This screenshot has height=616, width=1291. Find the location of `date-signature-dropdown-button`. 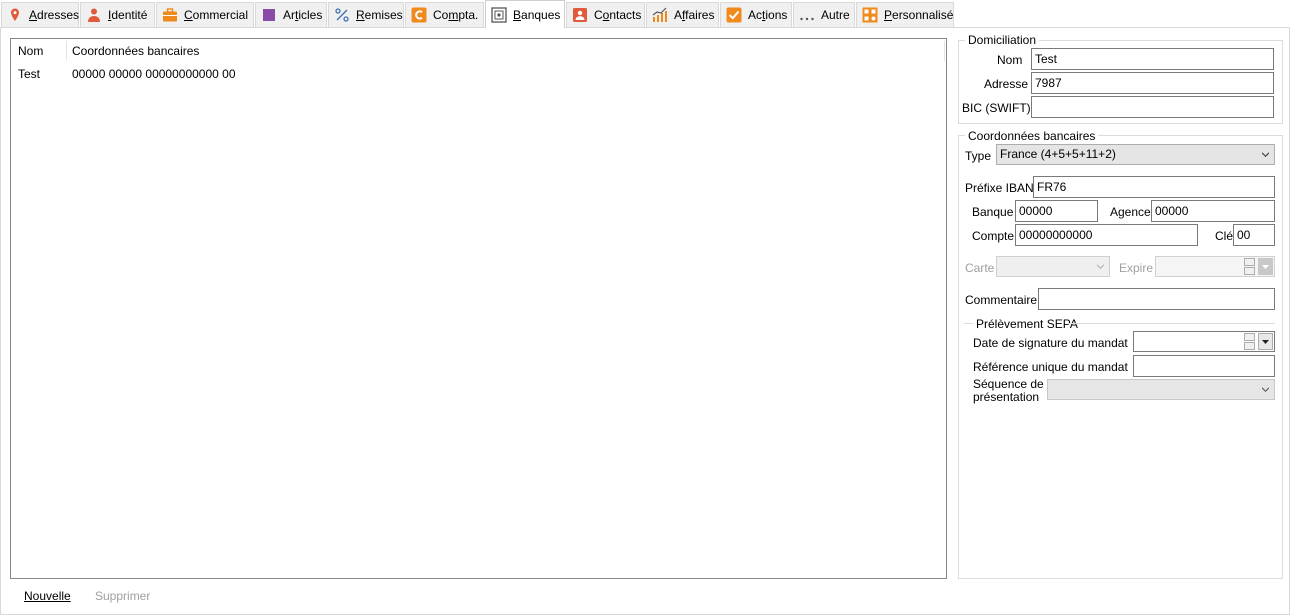

date-signature-dropdown-button is located at coordinates (1265, 341).